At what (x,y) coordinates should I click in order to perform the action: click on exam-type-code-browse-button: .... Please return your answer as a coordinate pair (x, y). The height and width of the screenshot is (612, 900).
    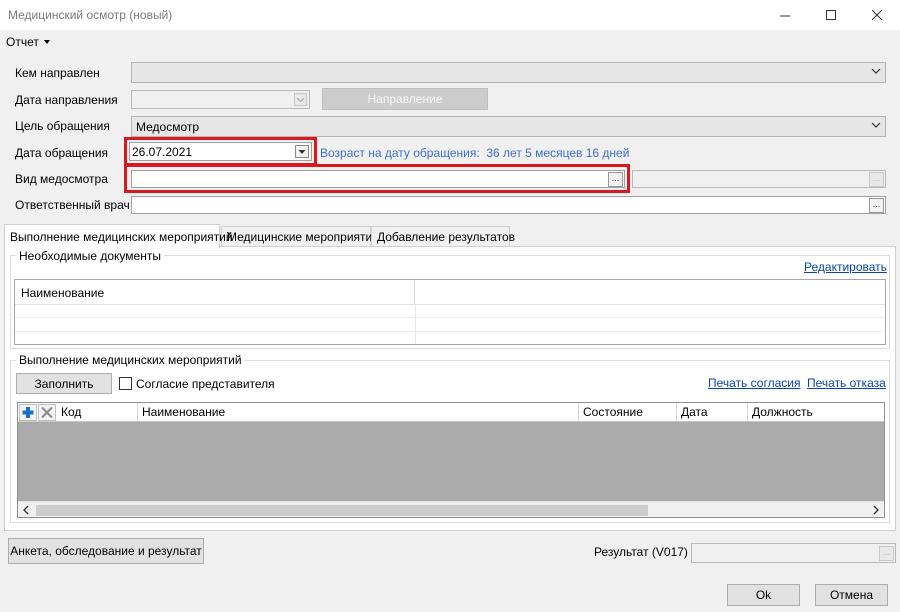
    Looking at the image, I should click on (876, 179).